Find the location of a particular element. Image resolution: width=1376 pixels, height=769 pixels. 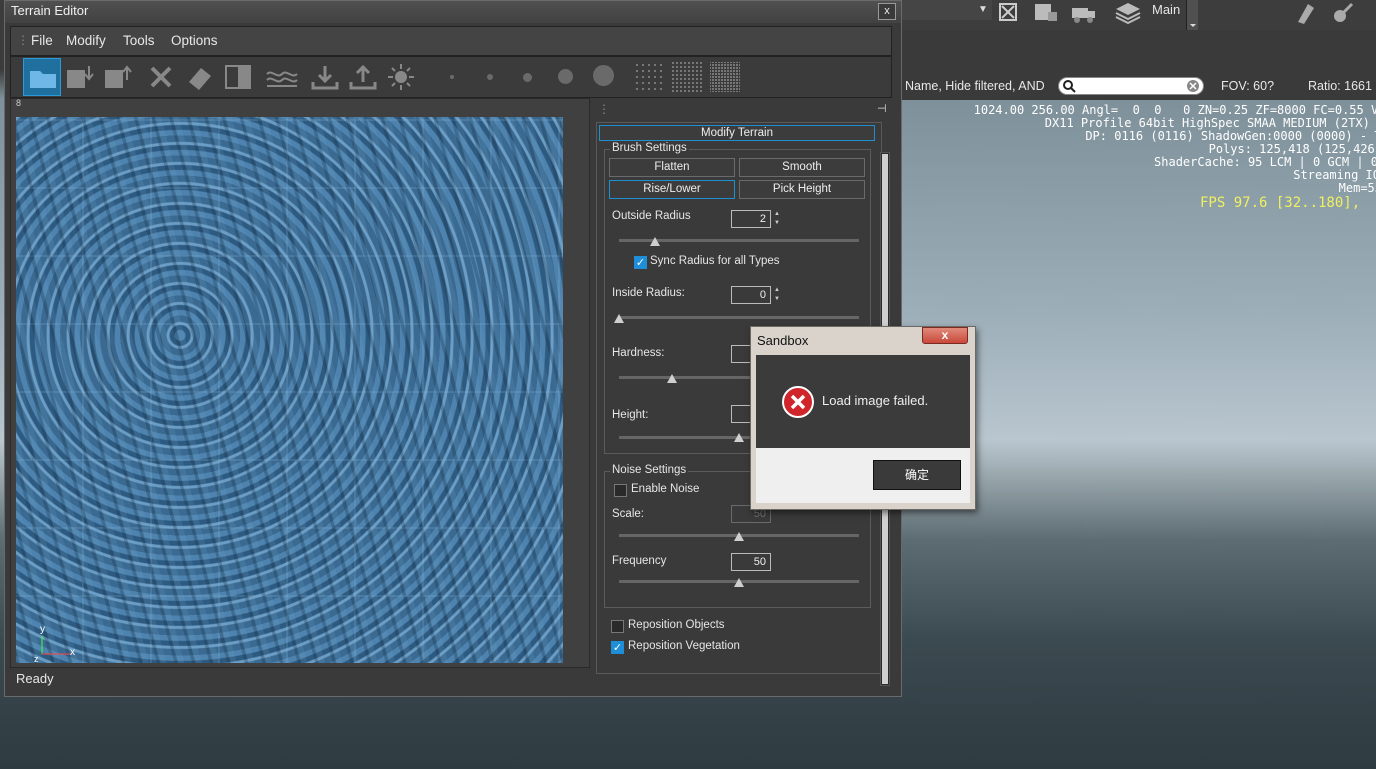

panel-grip-icon: ⋮ is located at coordinates (604, 109).